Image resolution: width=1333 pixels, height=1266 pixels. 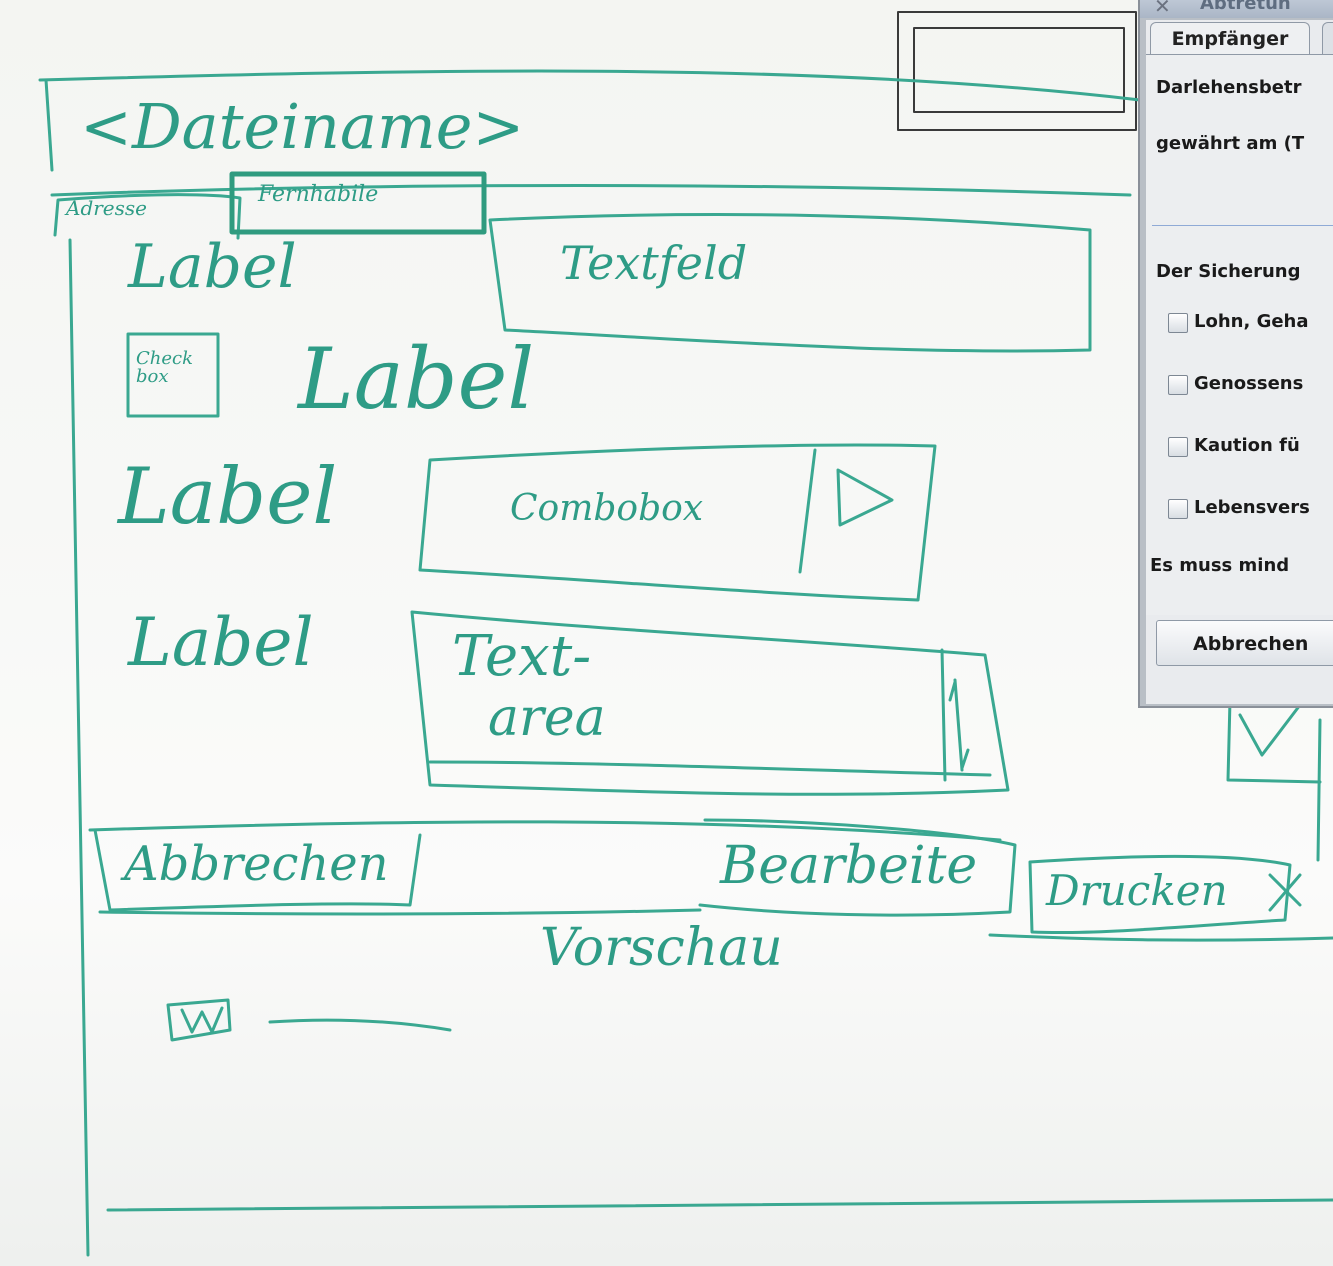 I want to click on sketch-tab-second: Fernhabile, so click(x=318, y=194).